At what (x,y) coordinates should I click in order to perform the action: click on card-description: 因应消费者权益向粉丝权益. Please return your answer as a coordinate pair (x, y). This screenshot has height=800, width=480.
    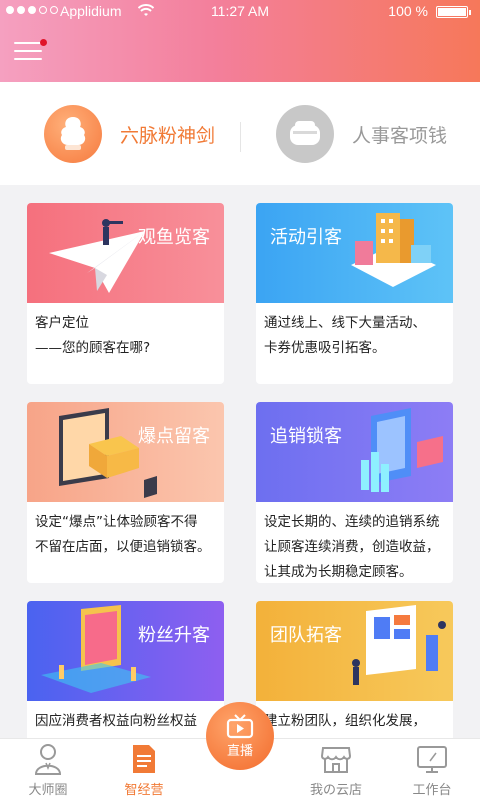
    Looking at the image, I should click on (116, 721).